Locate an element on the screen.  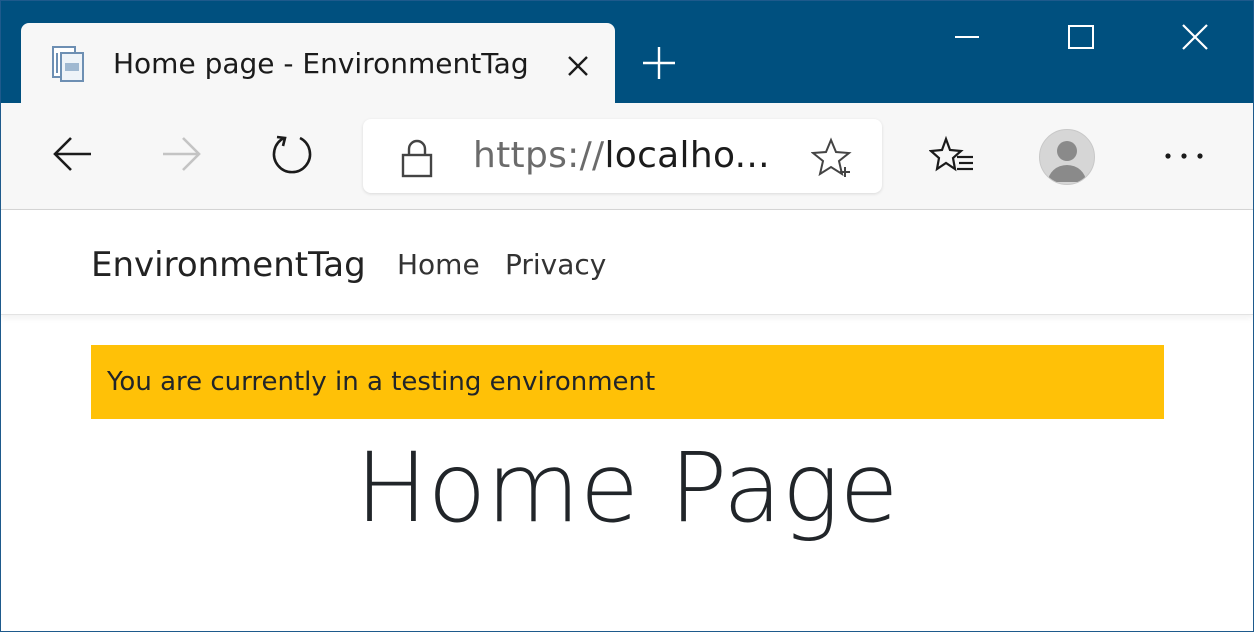
close-window-icon is located at coordinates (1195, 39).